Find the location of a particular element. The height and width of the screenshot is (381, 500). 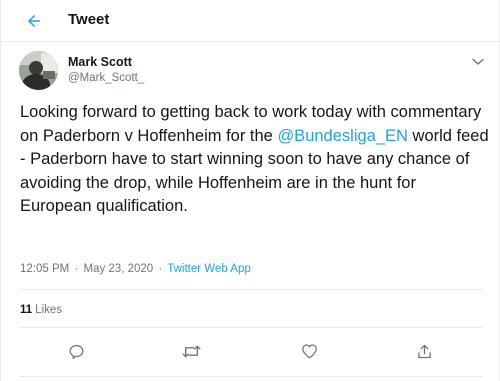

more-options-button is located at coordinates (478, 62).